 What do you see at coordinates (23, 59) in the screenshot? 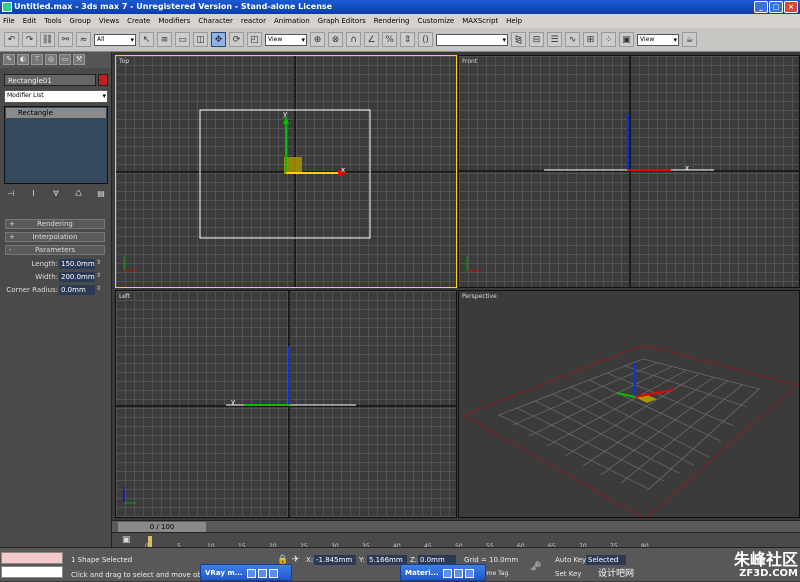
I see `modify-tab-icon: ◐` at bounding box center [23, 59].